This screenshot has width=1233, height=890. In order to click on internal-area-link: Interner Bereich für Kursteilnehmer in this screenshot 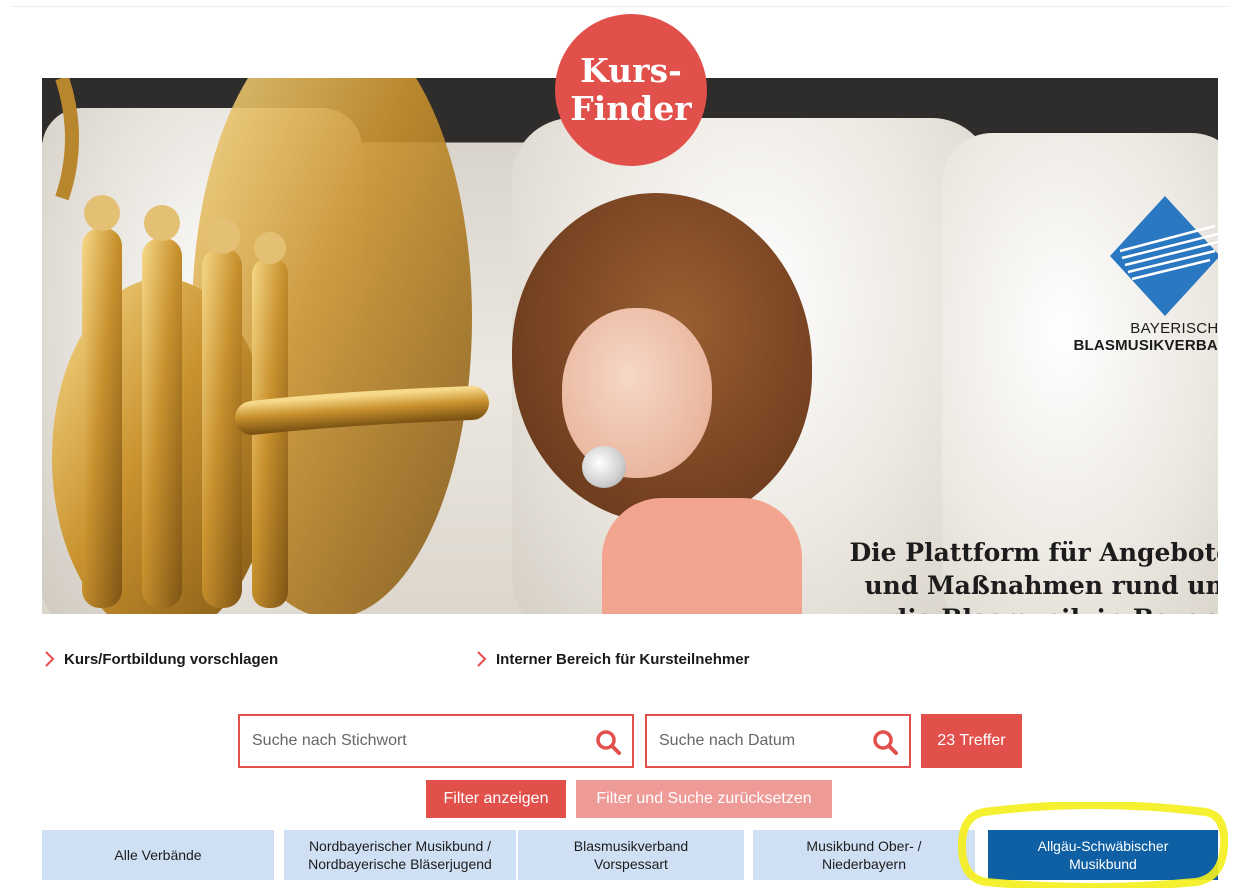, I will do `click(611, 659)`.